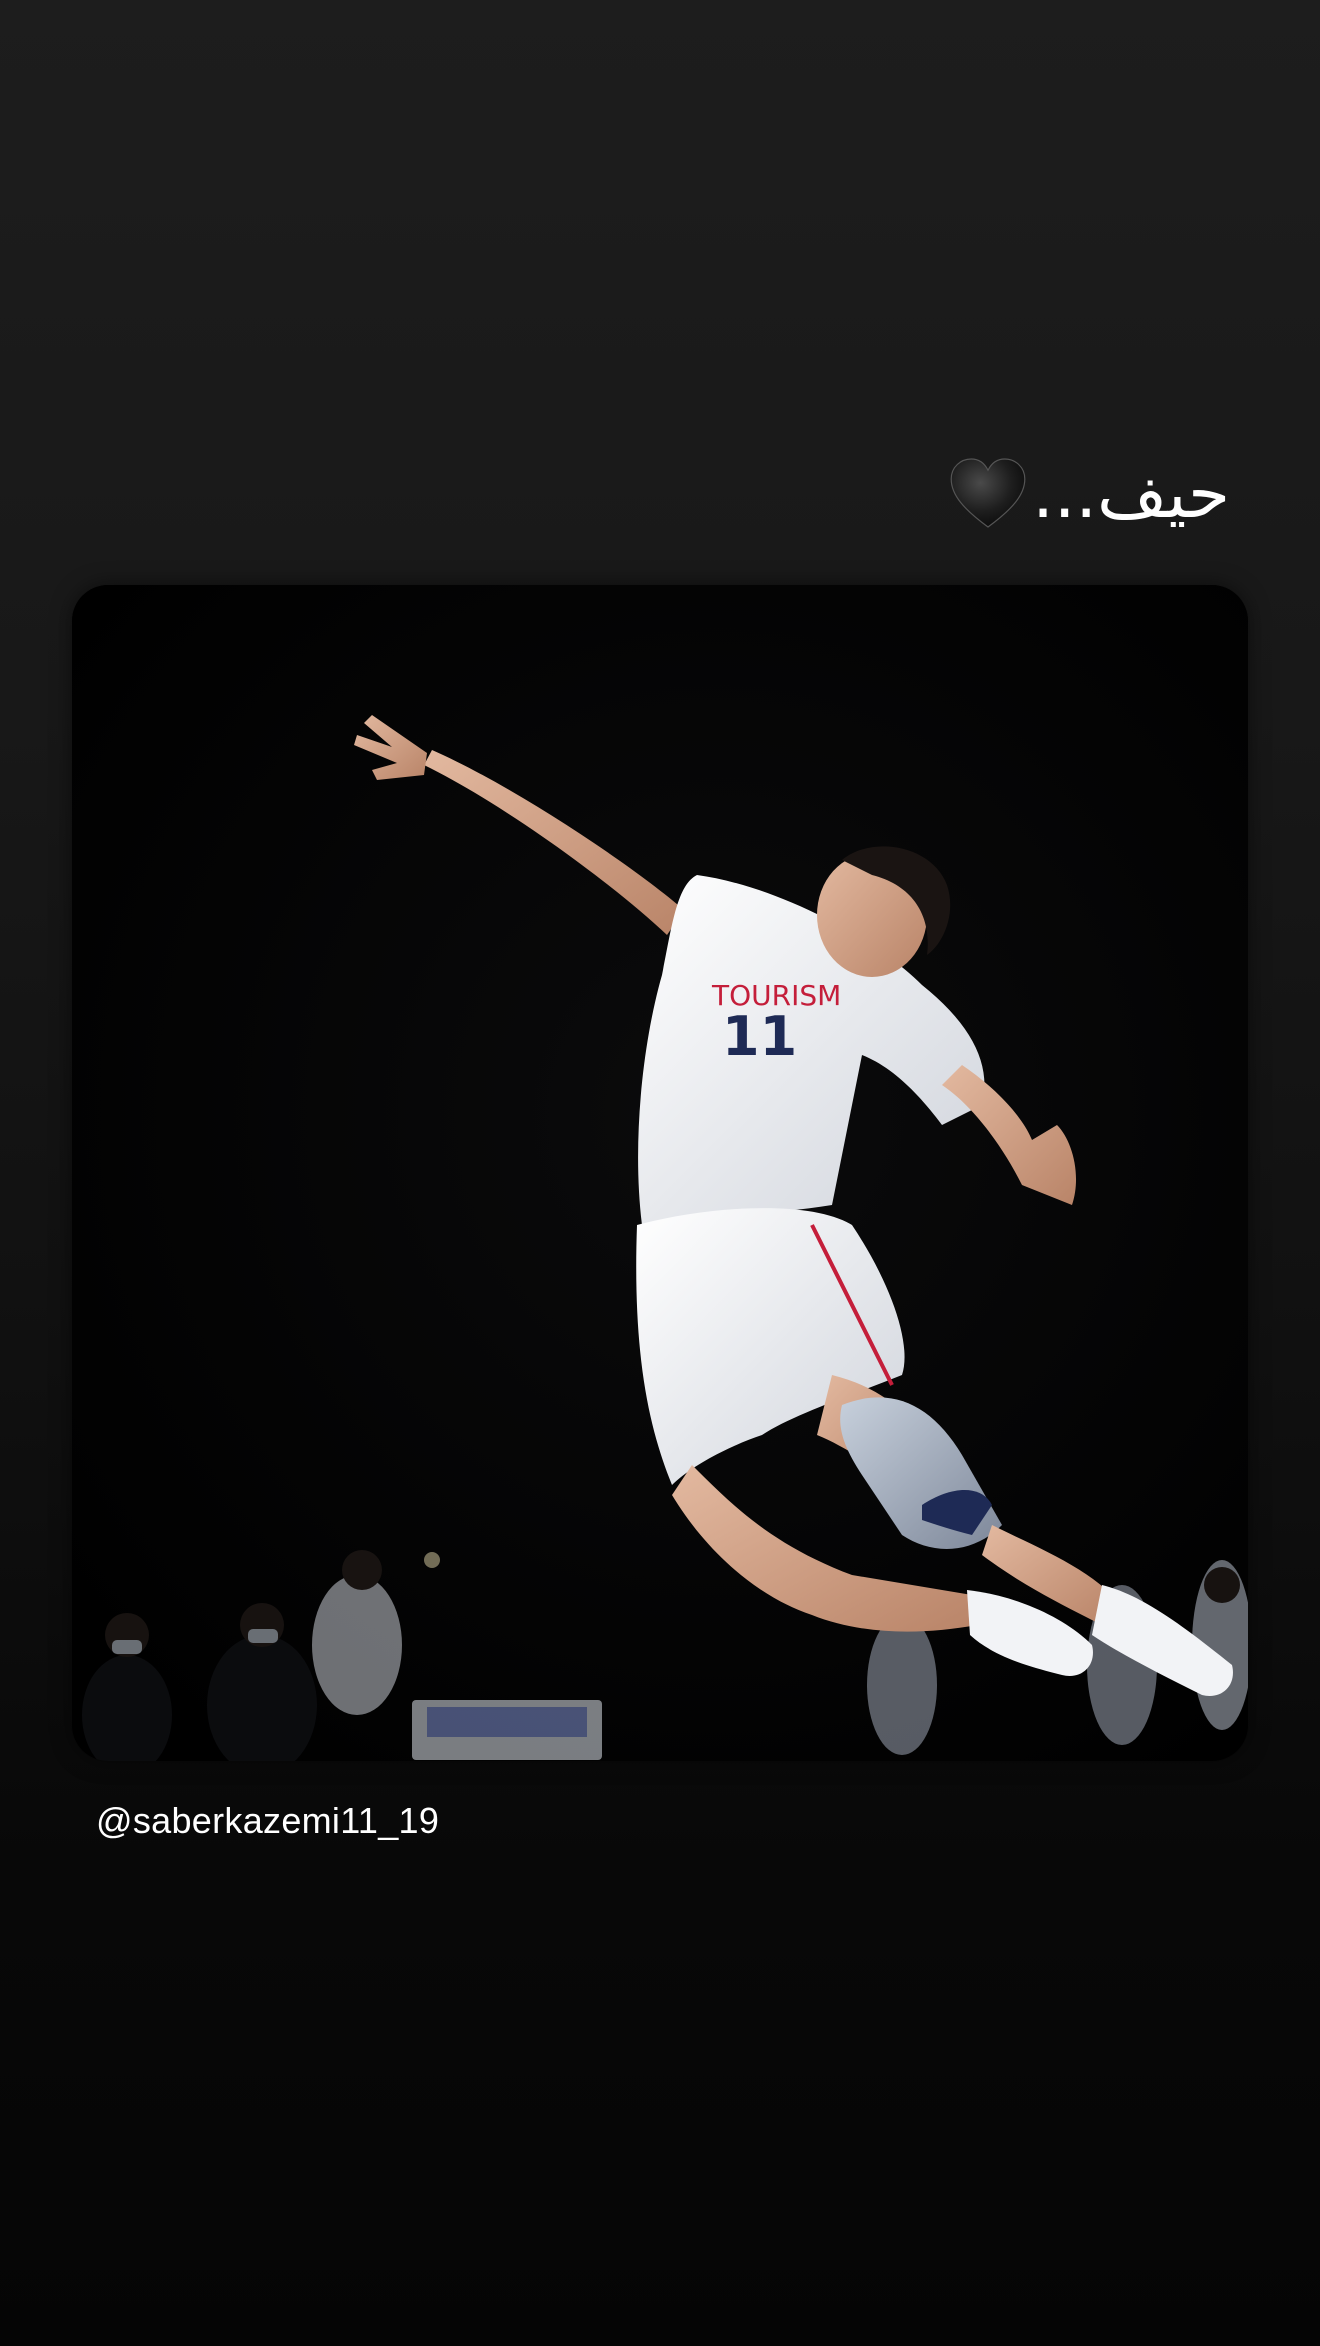 This screenshot has width=1320, height=2346. Describe the element at coordinates (267, 1821) in the screenshot. I see `mention-tag: @saberkazemi11_19` at that location.